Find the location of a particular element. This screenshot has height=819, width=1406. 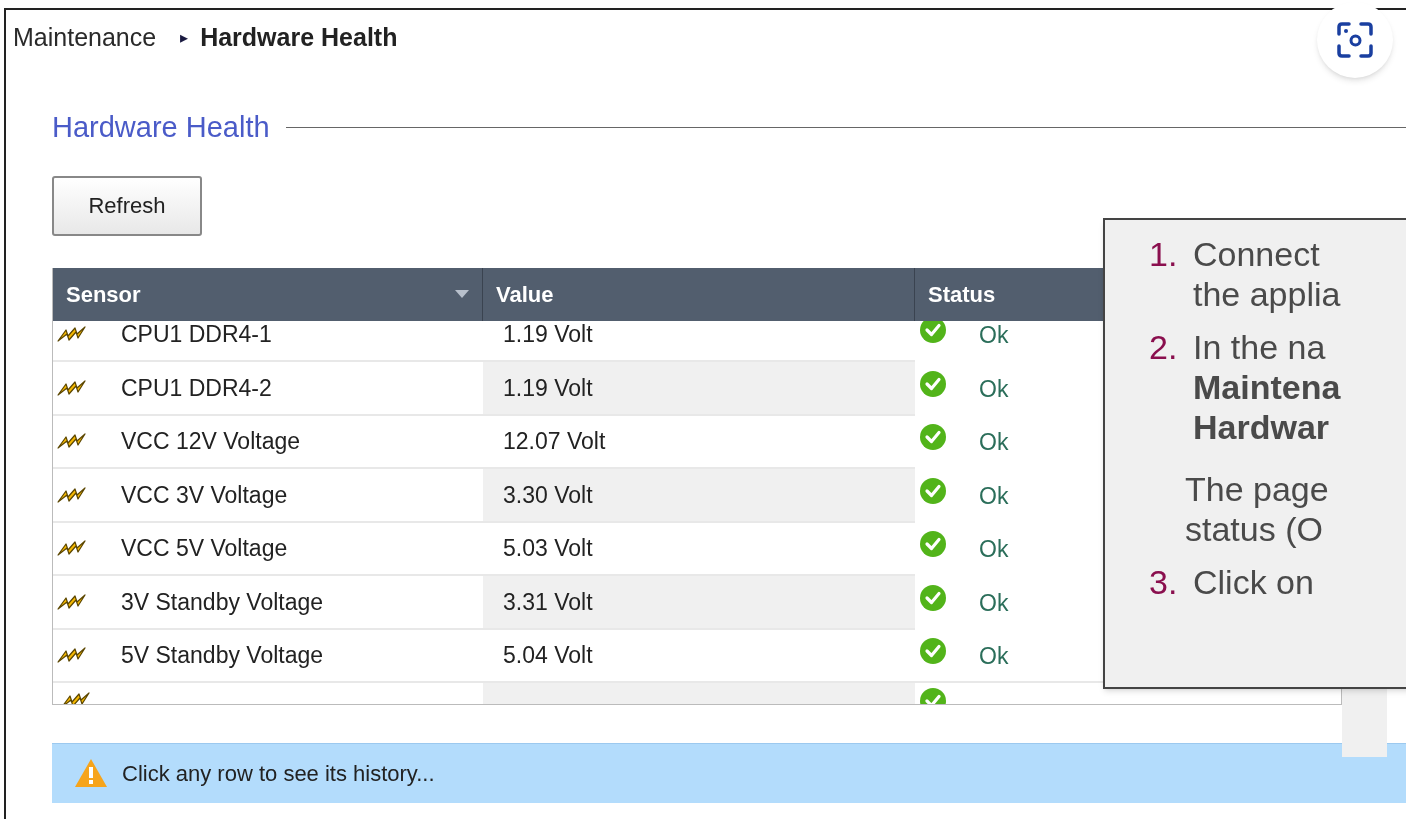

step-number: 3. is located at coordinates (1163, 582).